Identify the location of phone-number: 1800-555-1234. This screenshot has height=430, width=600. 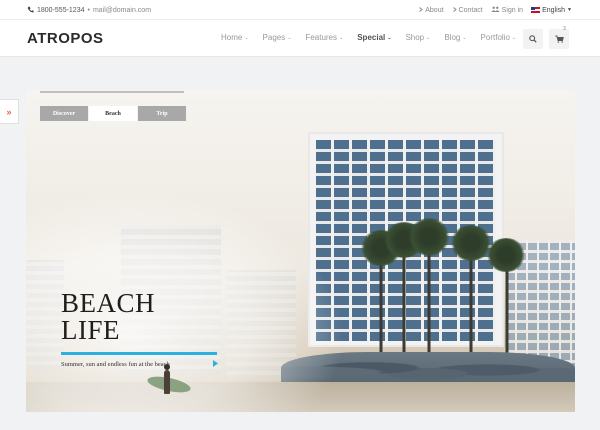
(61, 10).